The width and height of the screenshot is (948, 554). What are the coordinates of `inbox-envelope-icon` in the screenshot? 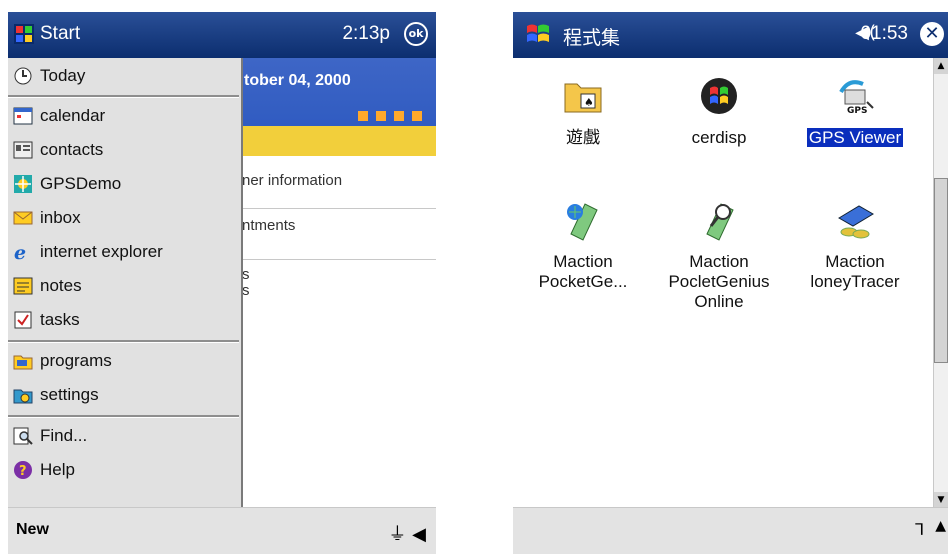 It's located at (23, 218).